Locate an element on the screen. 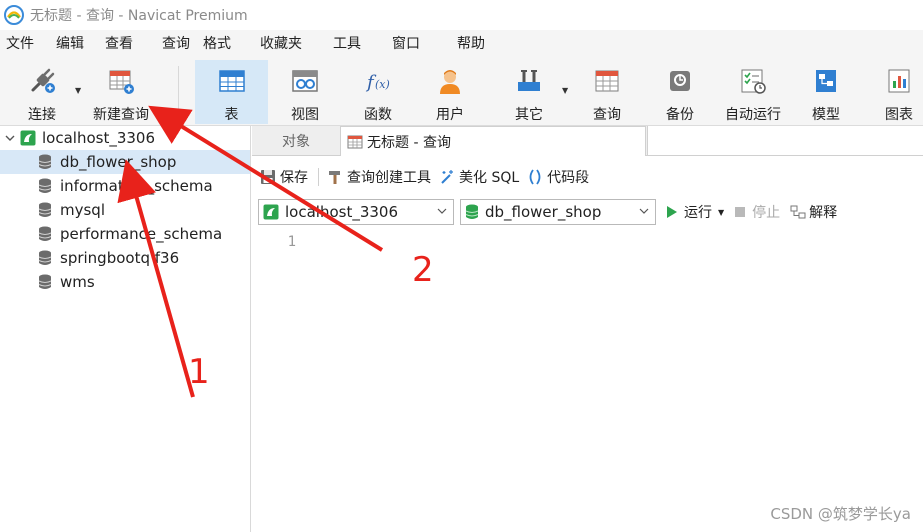 The image size is (923, 532). stop-label: 停止 is located at coordinates (766, 213).